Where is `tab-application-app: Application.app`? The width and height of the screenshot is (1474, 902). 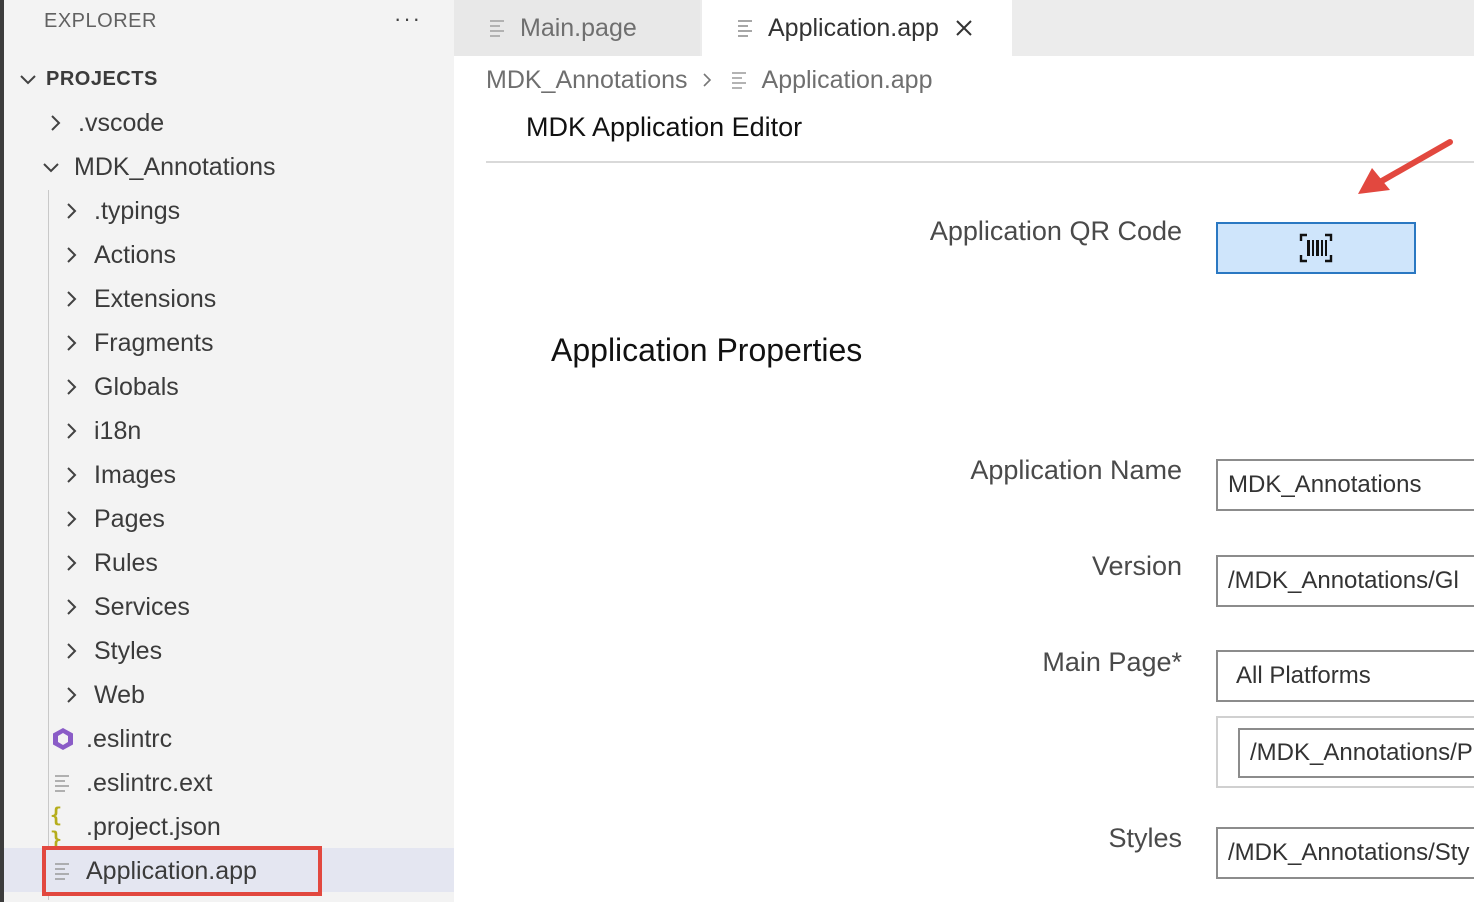 tab-application-app: Application.app is located at coordinates (857, 28).